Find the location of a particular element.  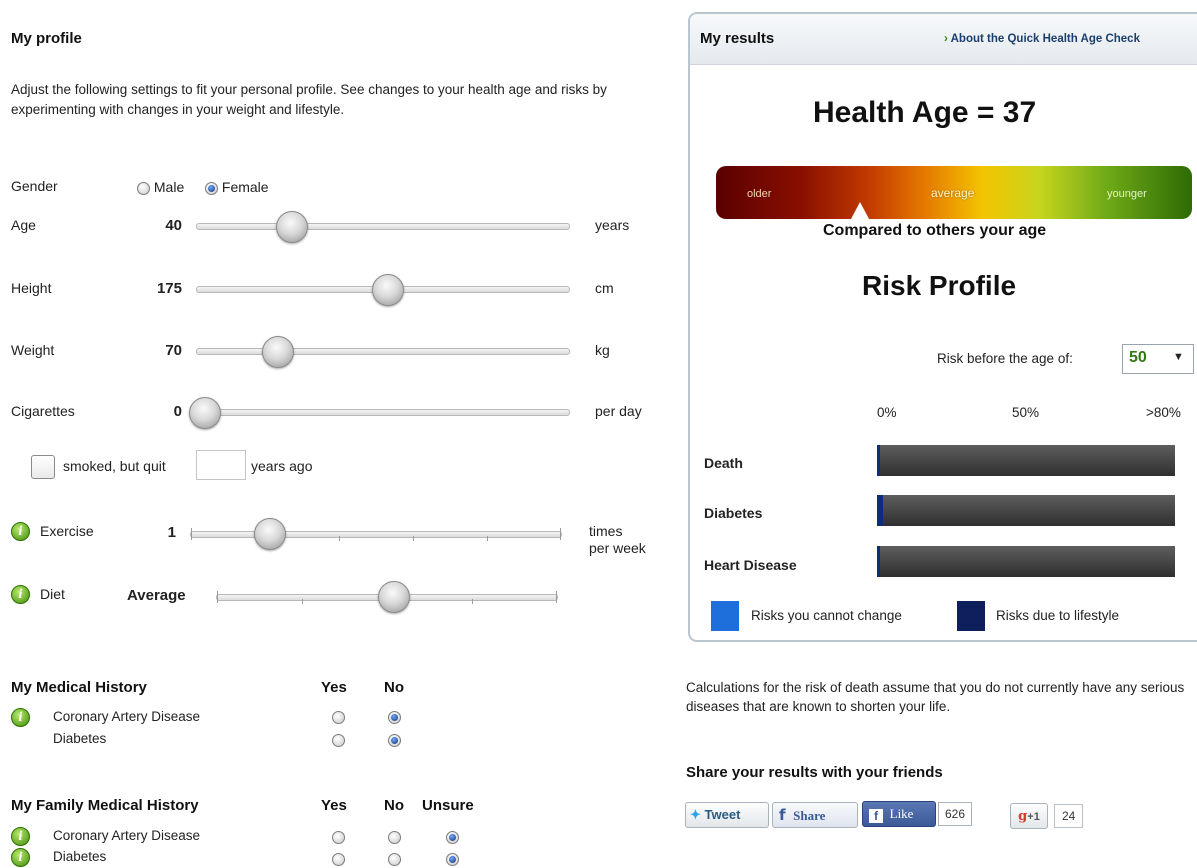

exercise-slider-ticks is located at coordinates (376, 534).